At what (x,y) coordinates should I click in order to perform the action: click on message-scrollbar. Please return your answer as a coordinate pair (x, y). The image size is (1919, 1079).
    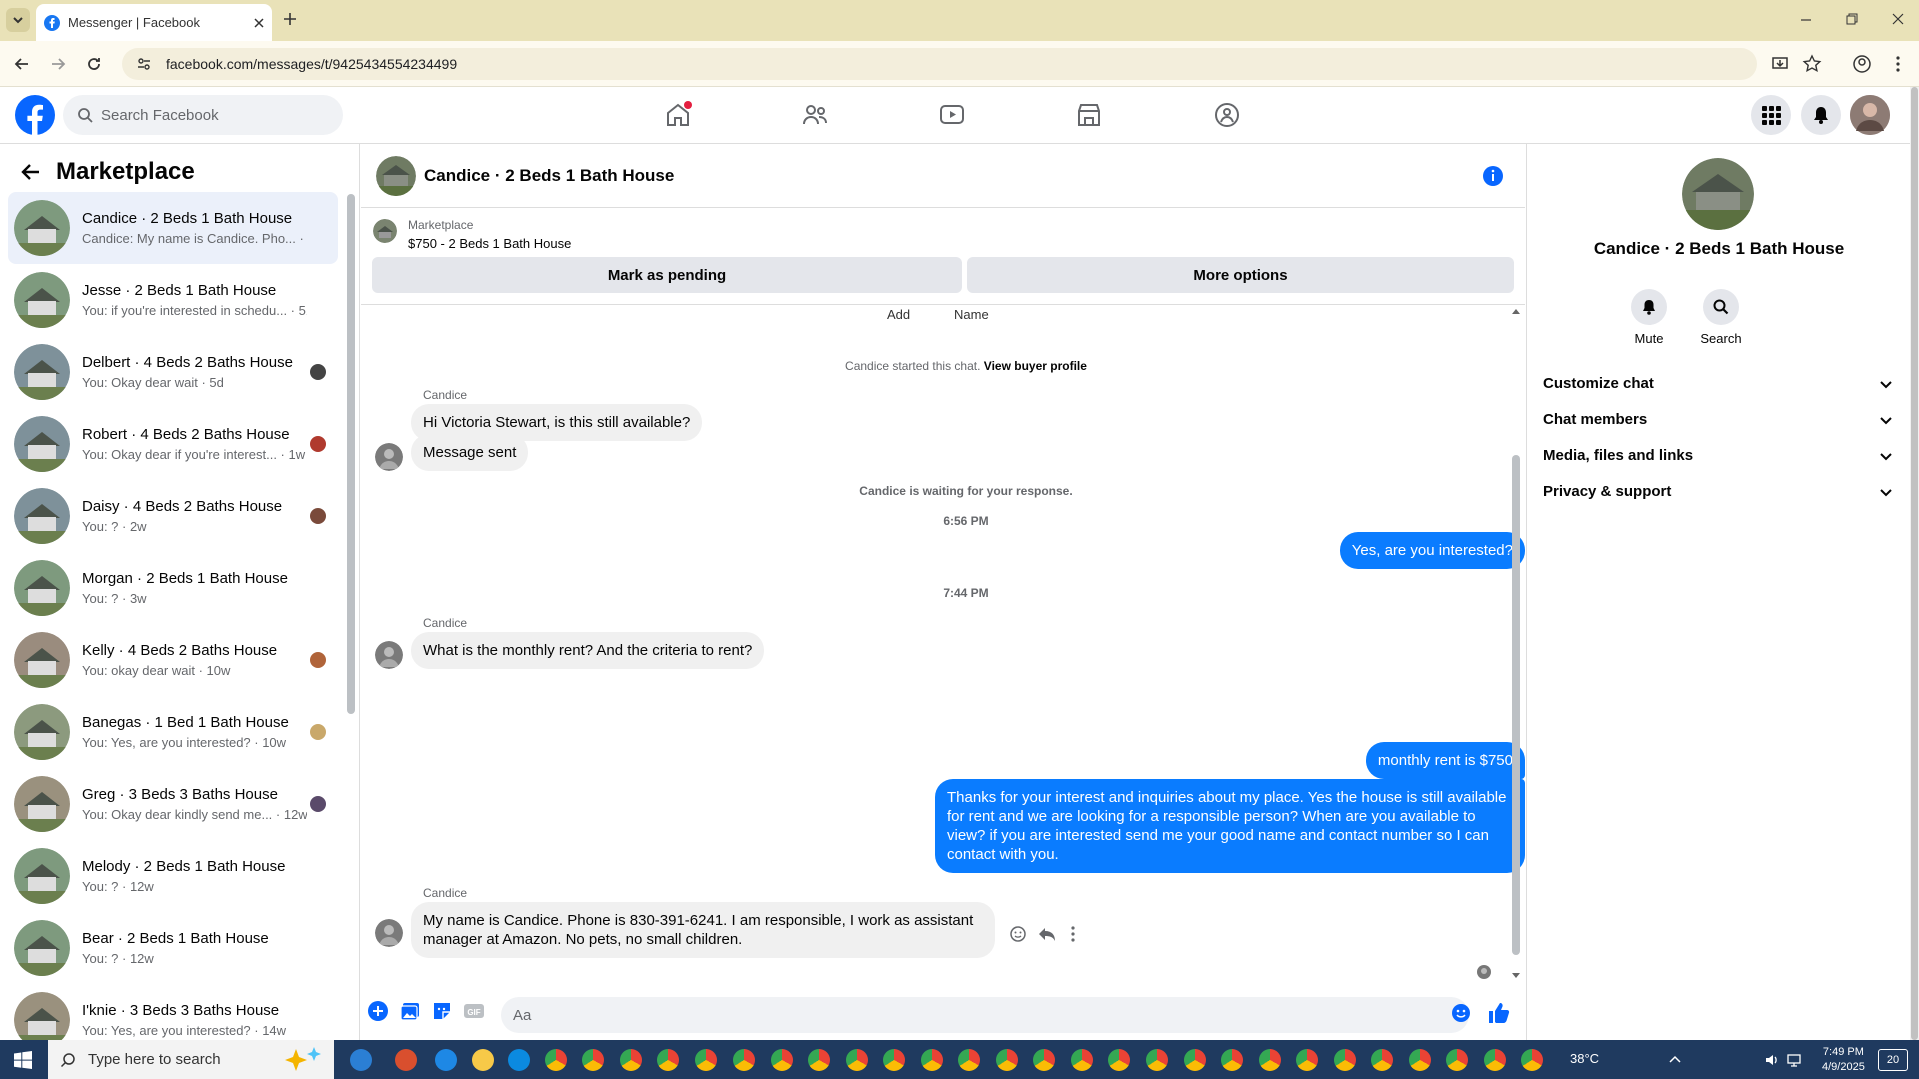
    Looking at the image, I should click on (1516, 705).